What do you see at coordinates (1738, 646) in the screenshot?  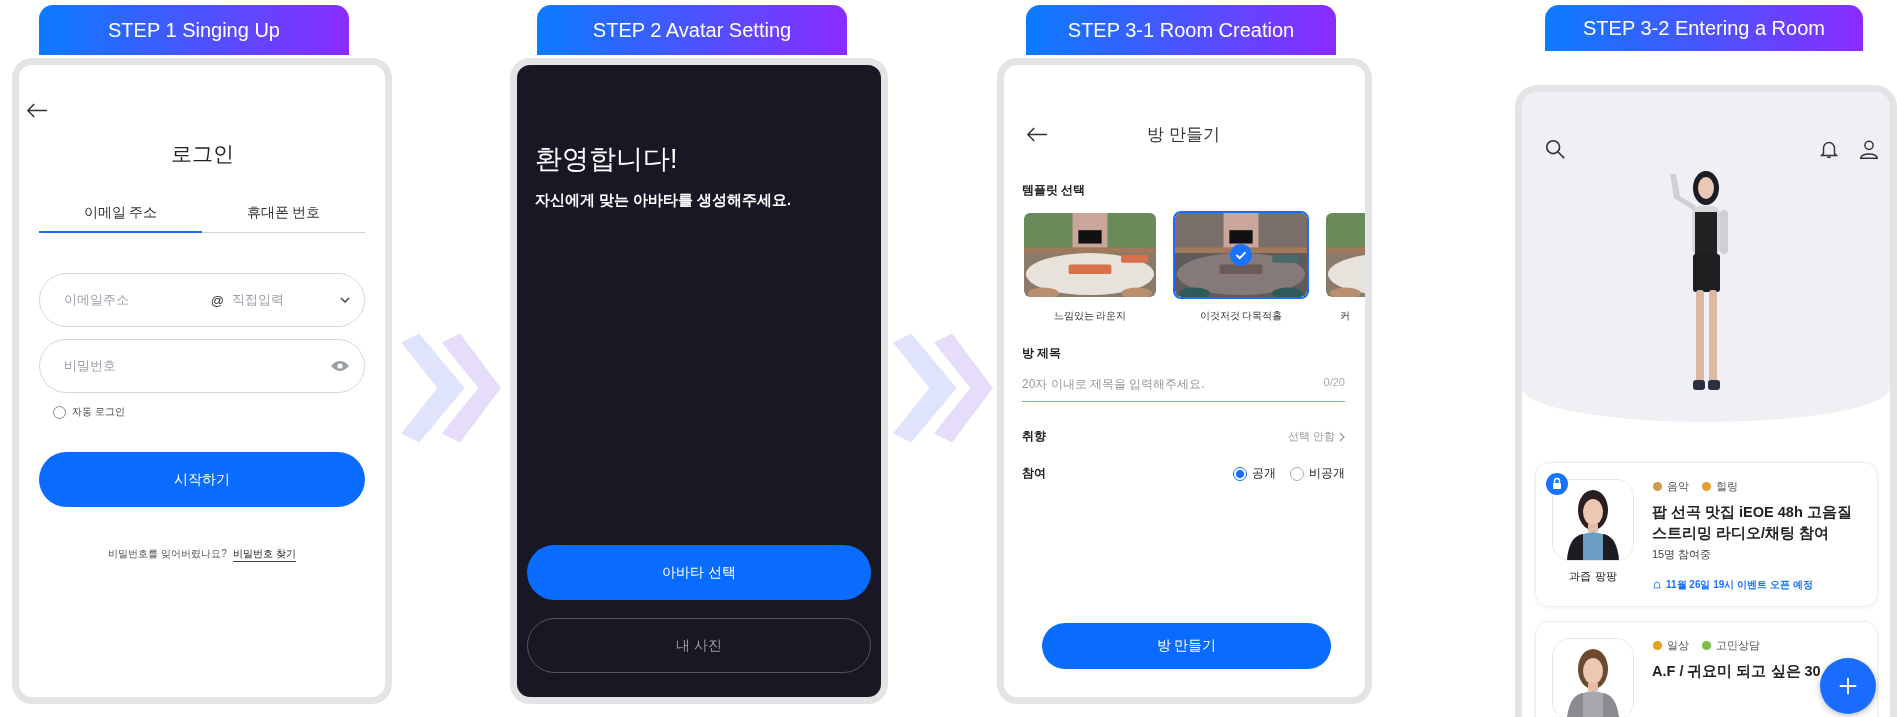 I see `tag-label: 고민상담` at bounding box center [1738, 646].